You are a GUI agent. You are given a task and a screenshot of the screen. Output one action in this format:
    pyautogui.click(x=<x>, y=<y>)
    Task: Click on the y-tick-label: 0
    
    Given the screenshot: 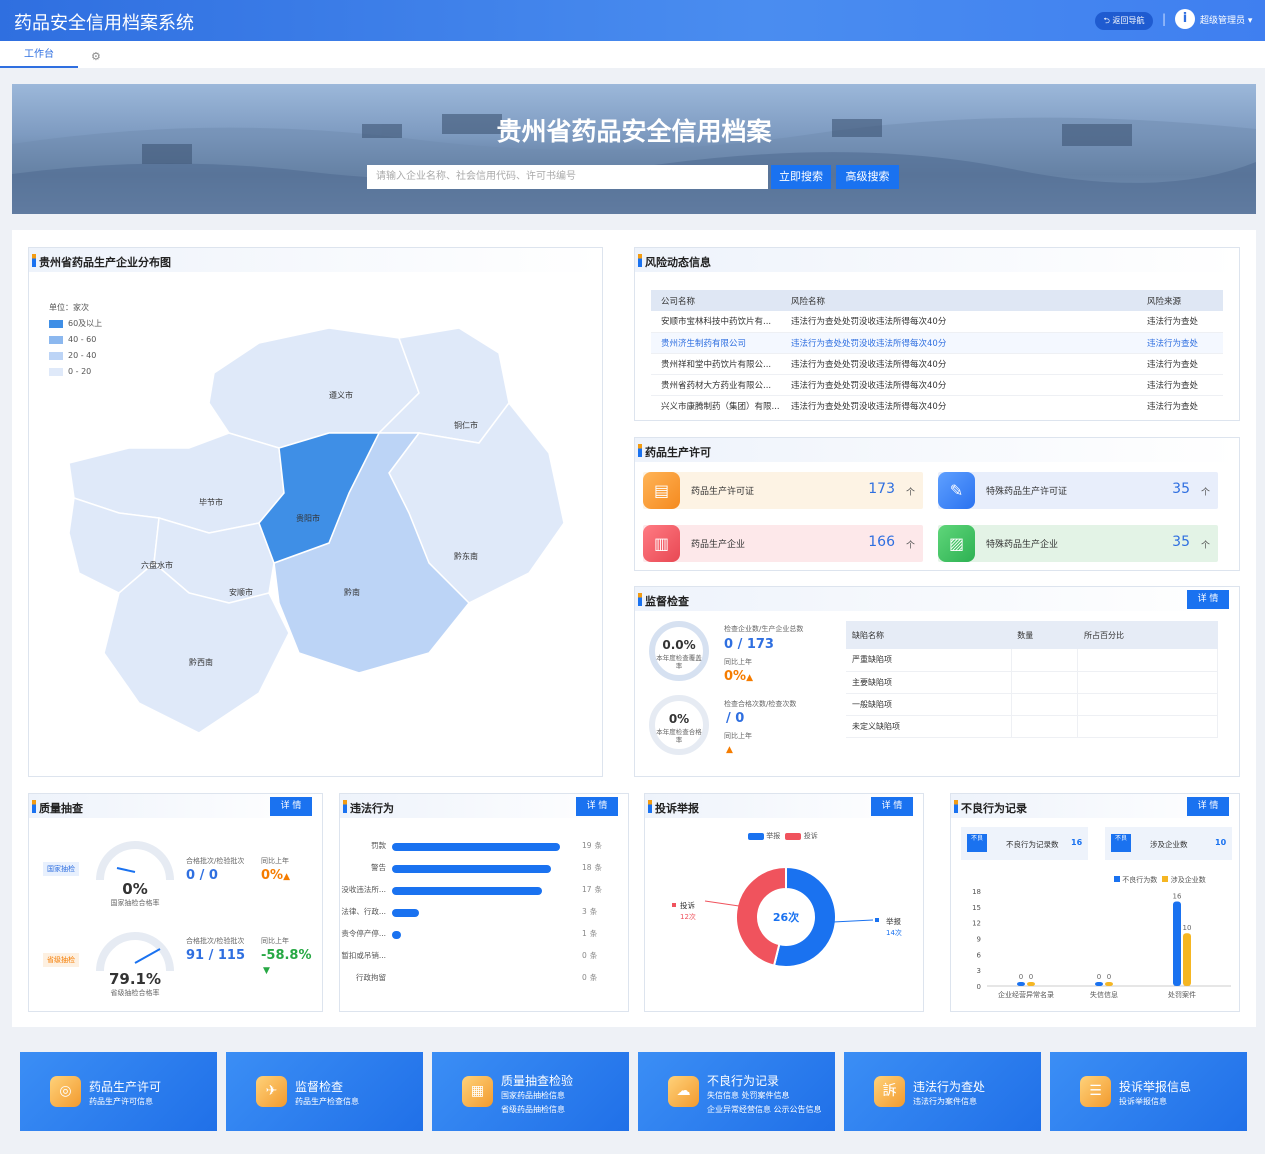 What is the action you would take?
    pyautogui.click(x=979, y=987)
    